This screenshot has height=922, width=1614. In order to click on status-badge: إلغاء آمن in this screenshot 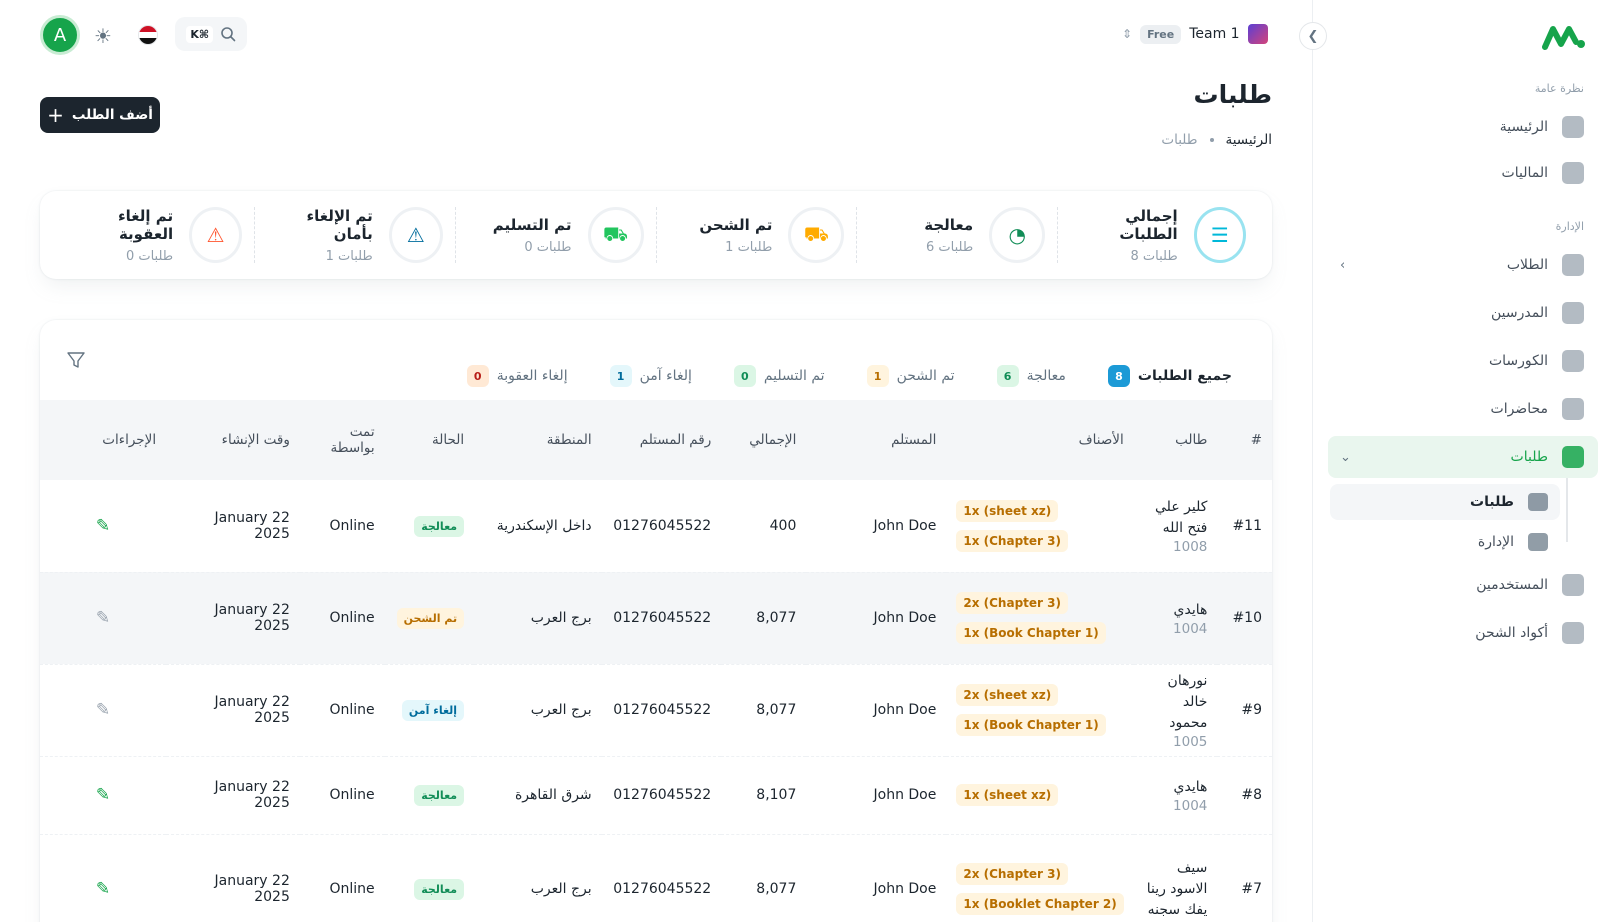, I will do `click(433, 710)`.